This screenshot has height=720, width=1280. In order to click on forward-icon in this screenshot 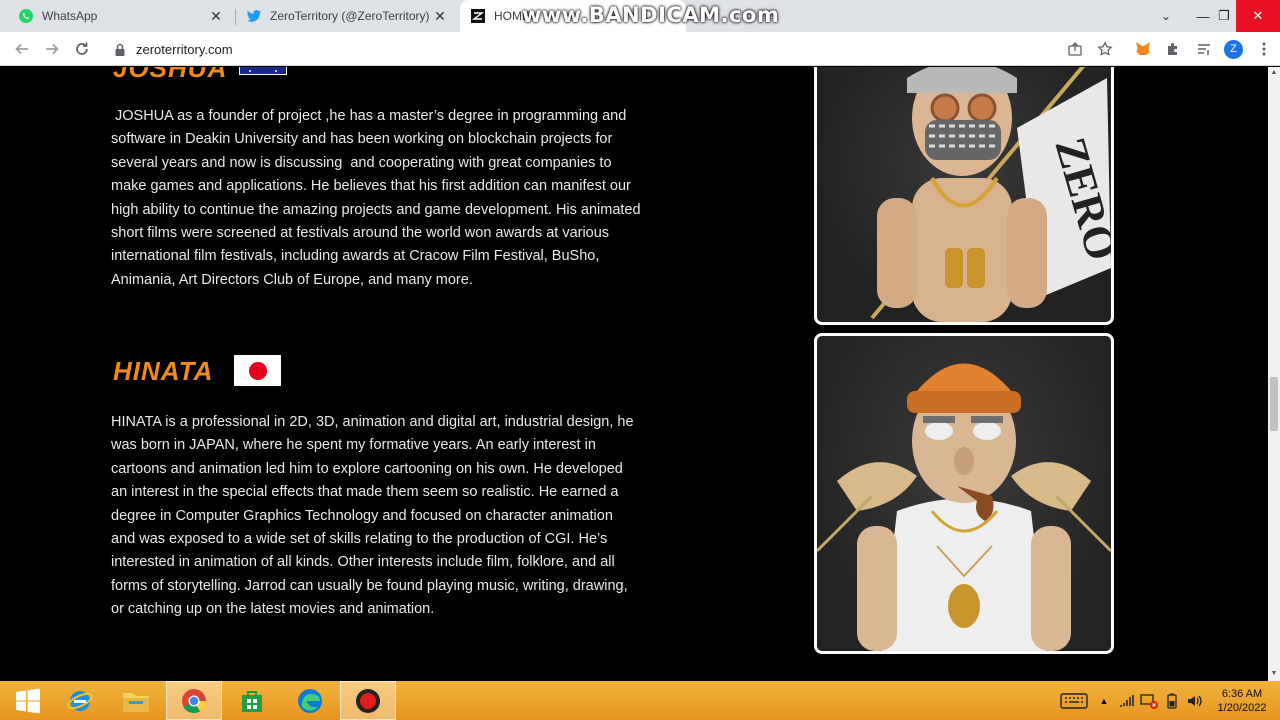, I will do `click(52, 49)`.